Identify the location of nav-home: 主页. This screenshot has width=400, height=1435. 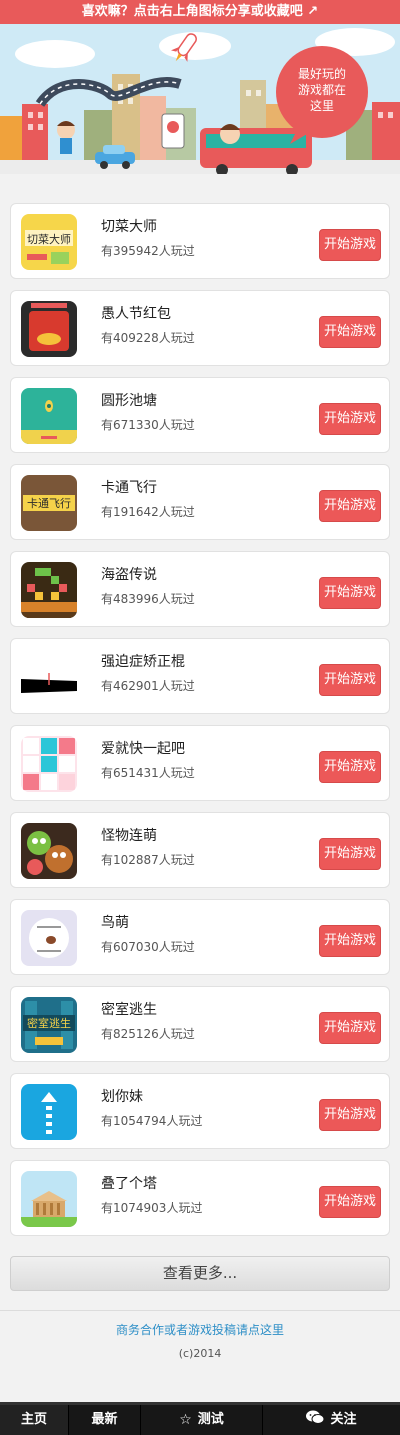
(34, 1420).